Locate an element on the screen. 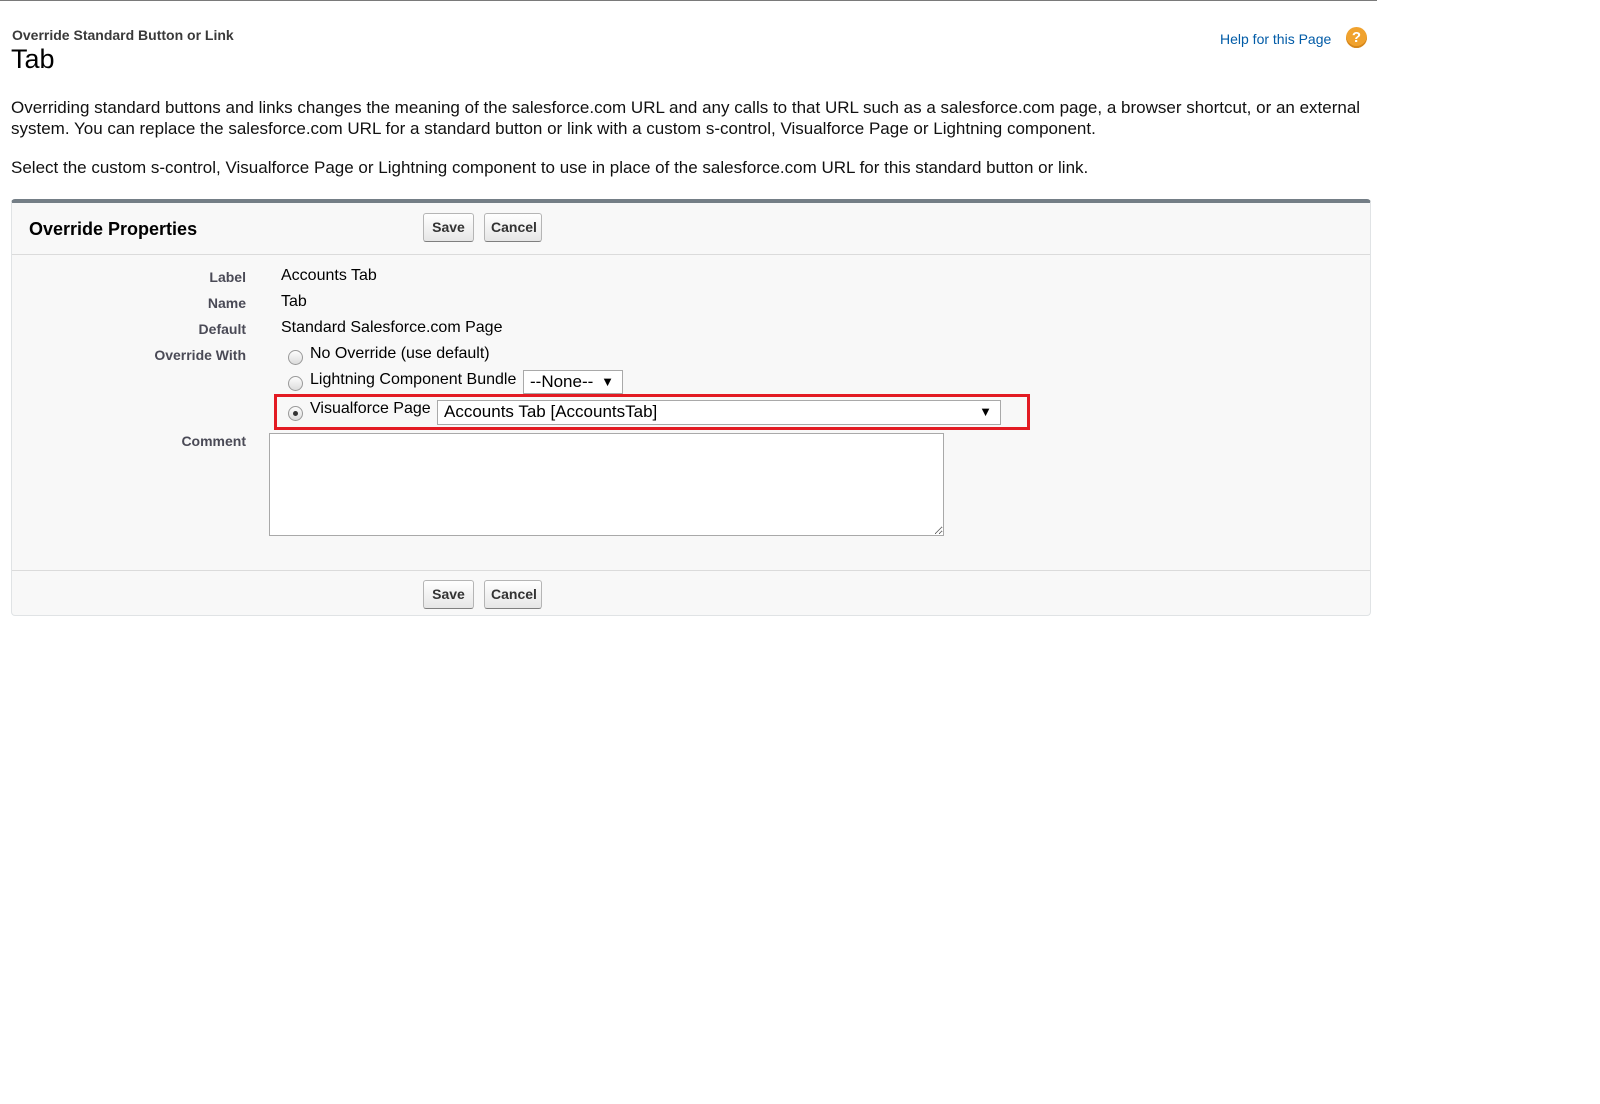 This screenshot has height=1104, width=1600. panel-header: Override Properties Save Cancel is located at coordinates (691, 229).